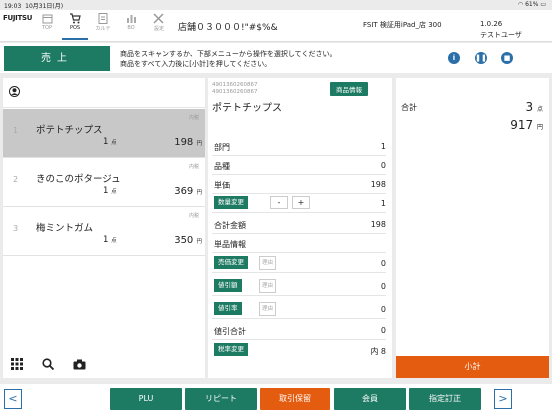 Image resolution: width=552 pixels, height=414 pixels. I want to click on detail-row-discount-total: 値引合計 0, so click(299, 330).